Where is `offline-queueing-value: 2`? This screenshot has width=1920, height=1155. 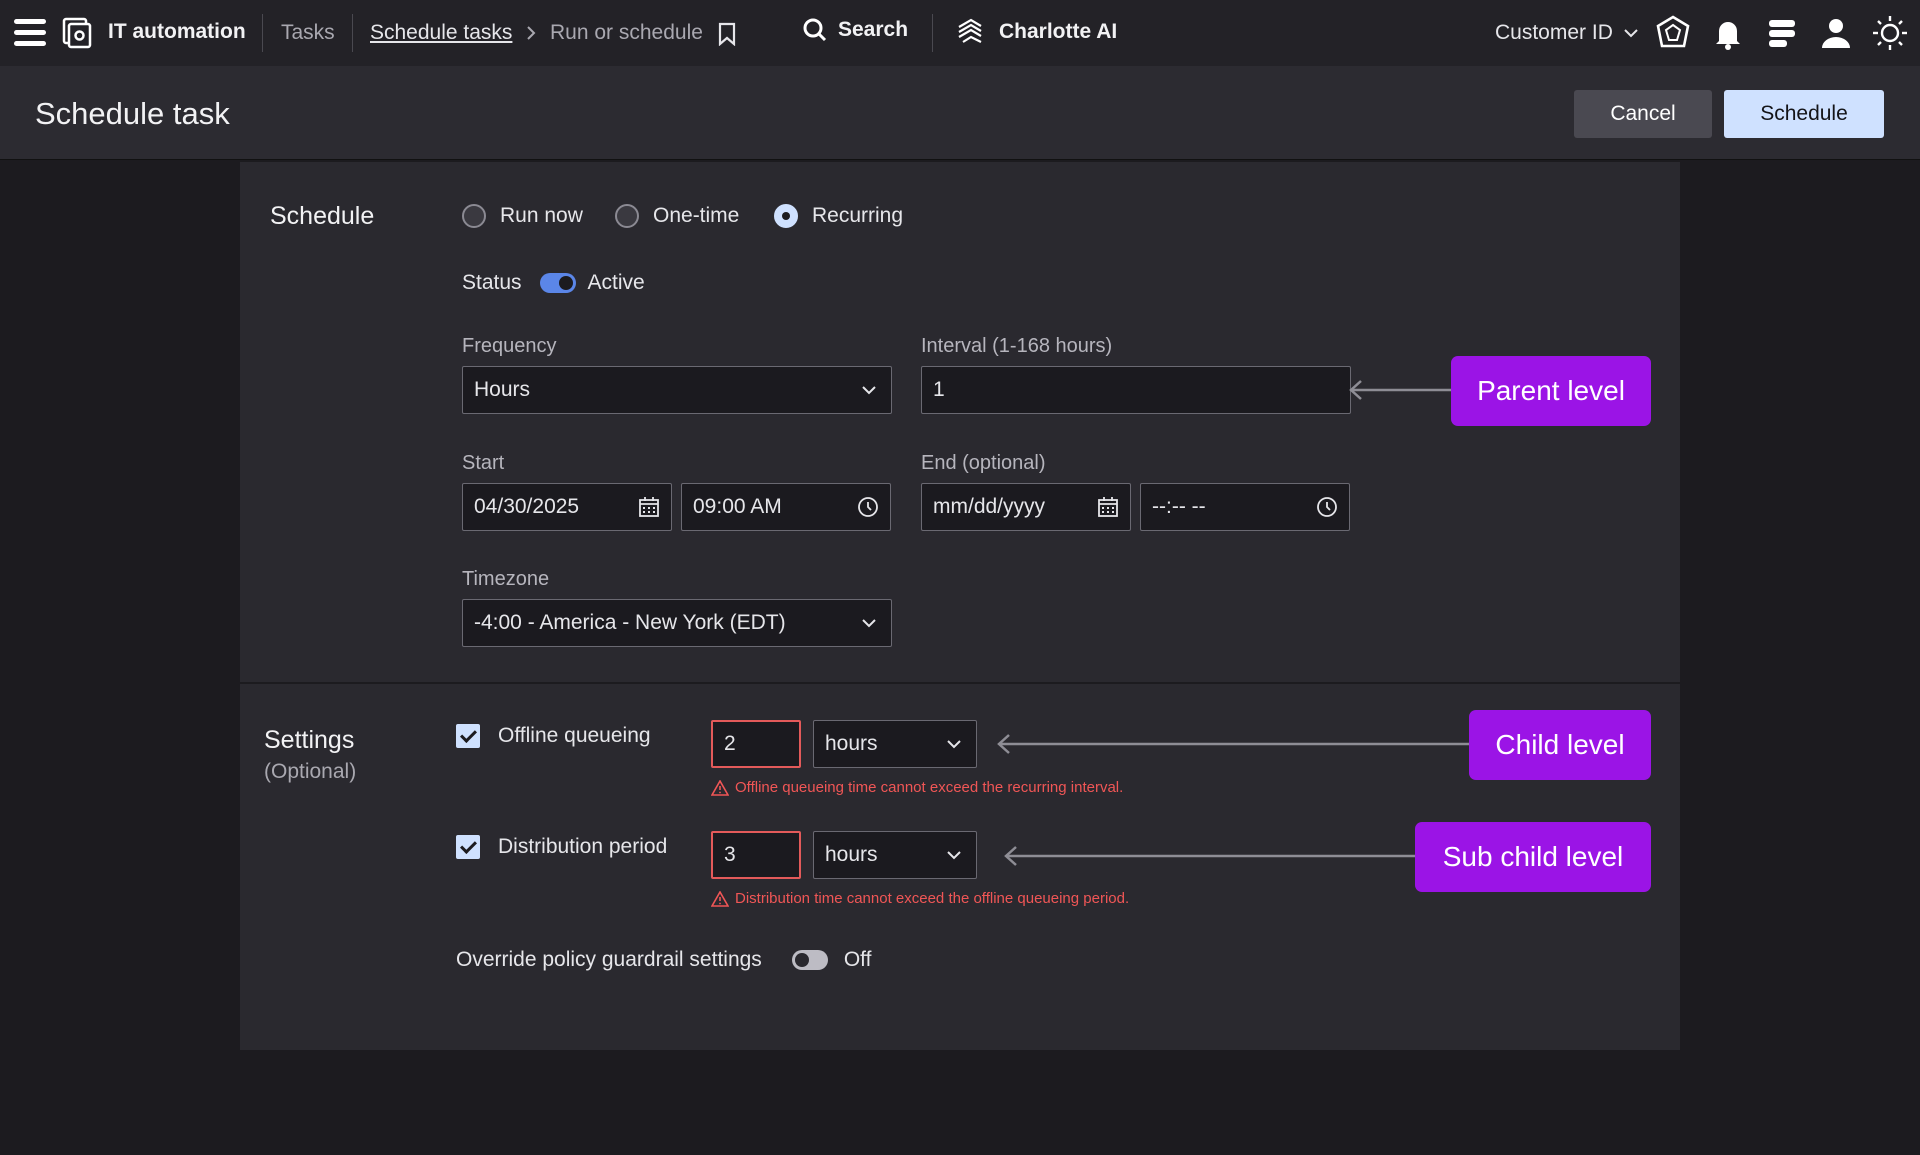
offline-queueing-value: 2 is located at coordinates (730, 743).